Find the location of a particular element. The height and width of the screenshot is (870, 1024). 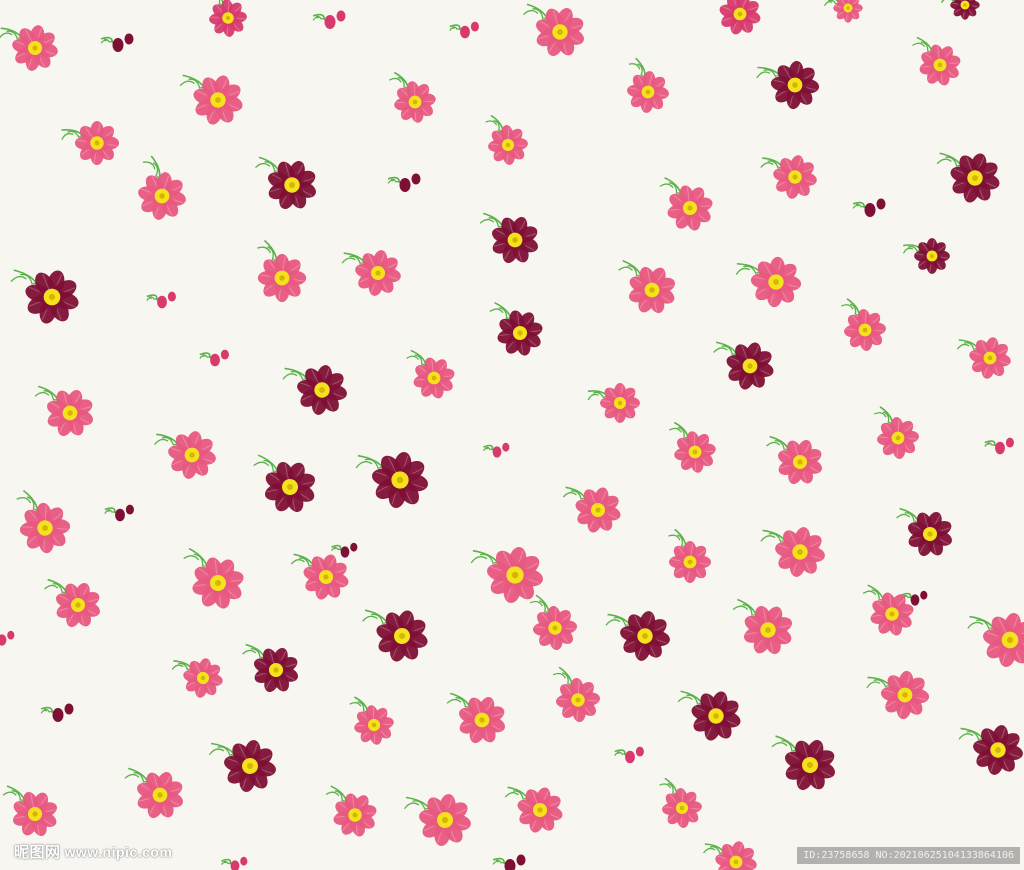

site-url: www.nipic.com is located at coordinates (118, 852).